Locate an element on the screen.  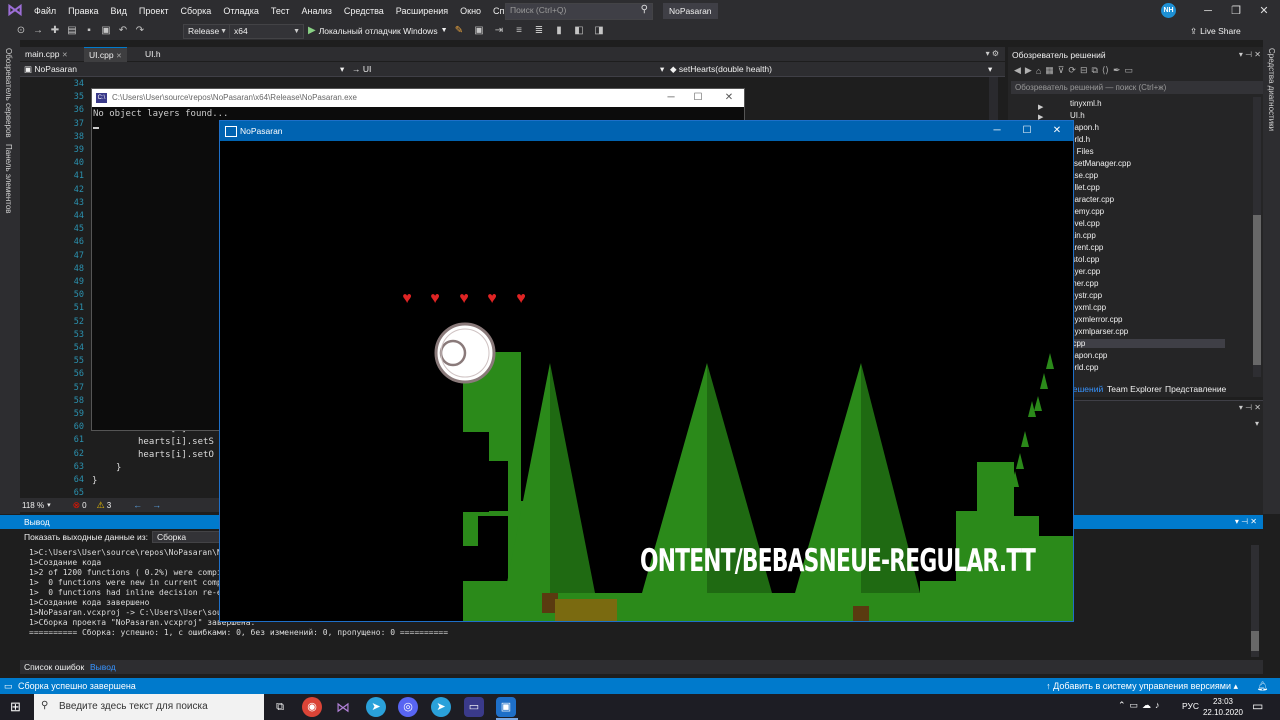
warning-count: 3 is located at coordinates (109, 505).